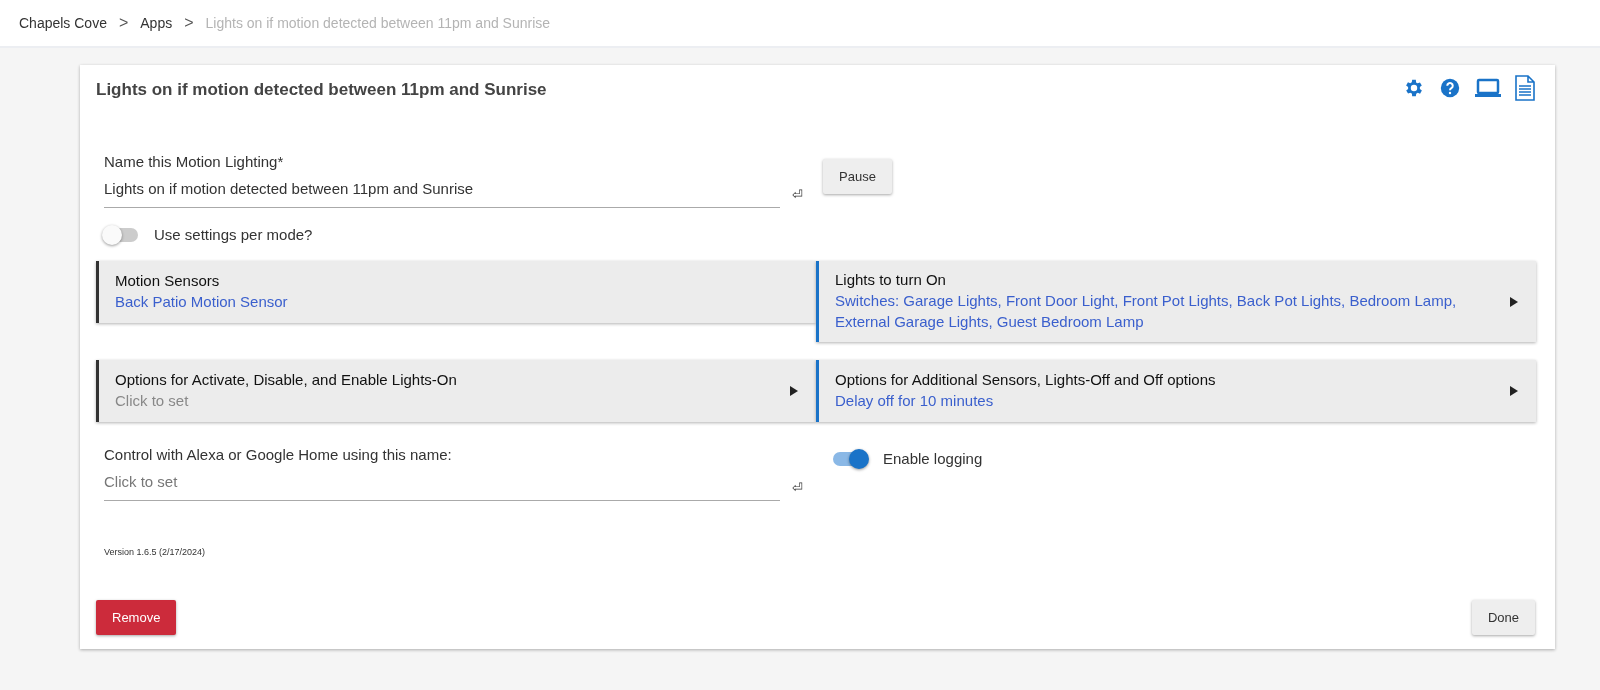  I want to click on pause-button: Pause, so click(857, 176).